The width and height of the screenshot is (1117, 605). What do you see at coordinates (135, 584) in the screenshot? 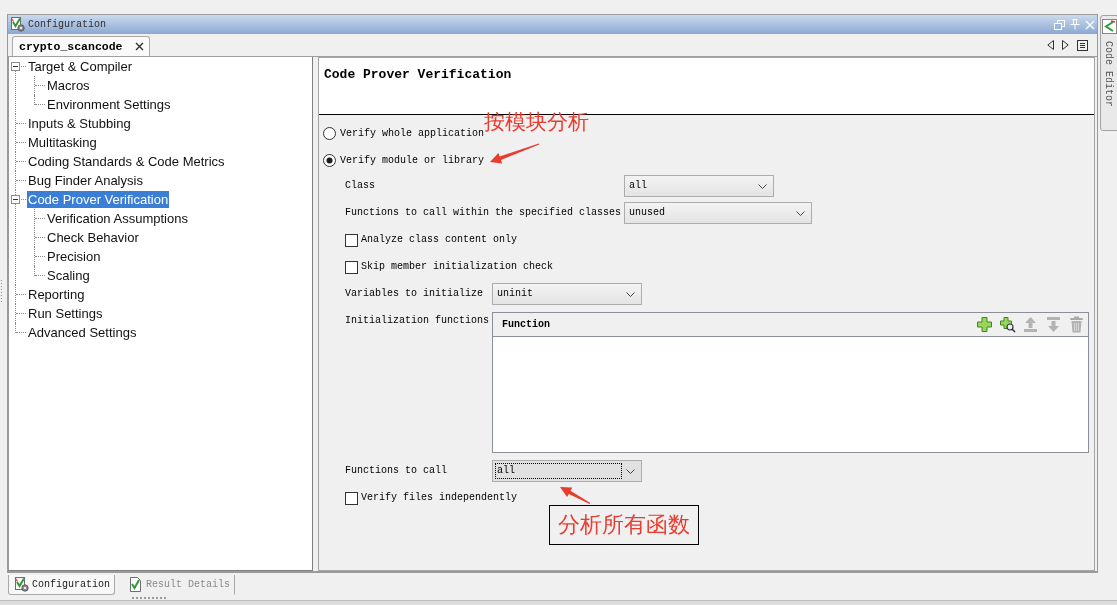
I see `check-document-icon` at bounding box center [135, 584].